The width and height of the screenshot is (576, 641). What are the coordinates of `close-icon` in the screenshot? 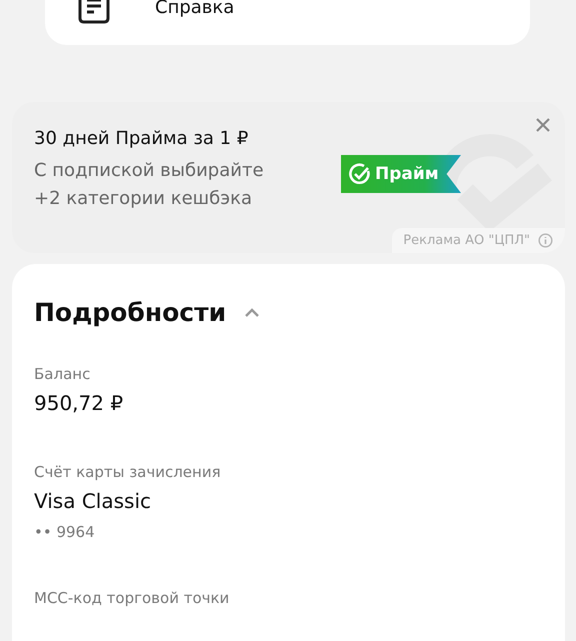 It's located at (543, 125).